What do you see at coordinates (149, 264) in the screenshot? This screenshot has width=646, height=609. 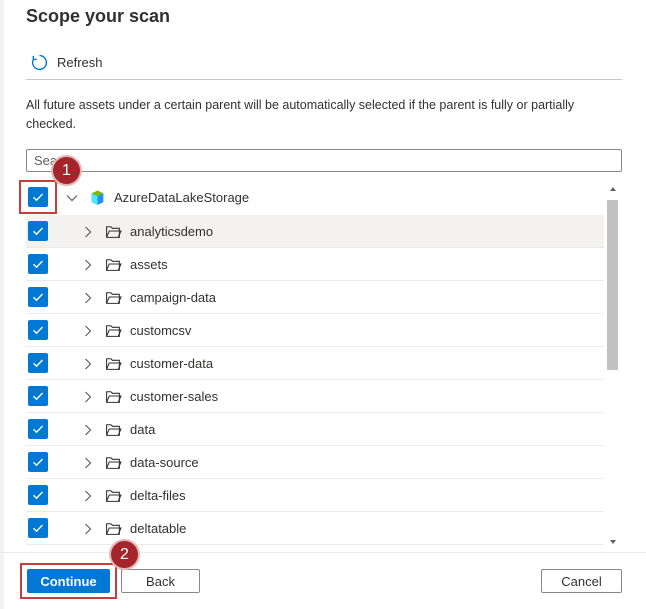 I see `tree-row-label: assets` at bounding box center [149, 264].